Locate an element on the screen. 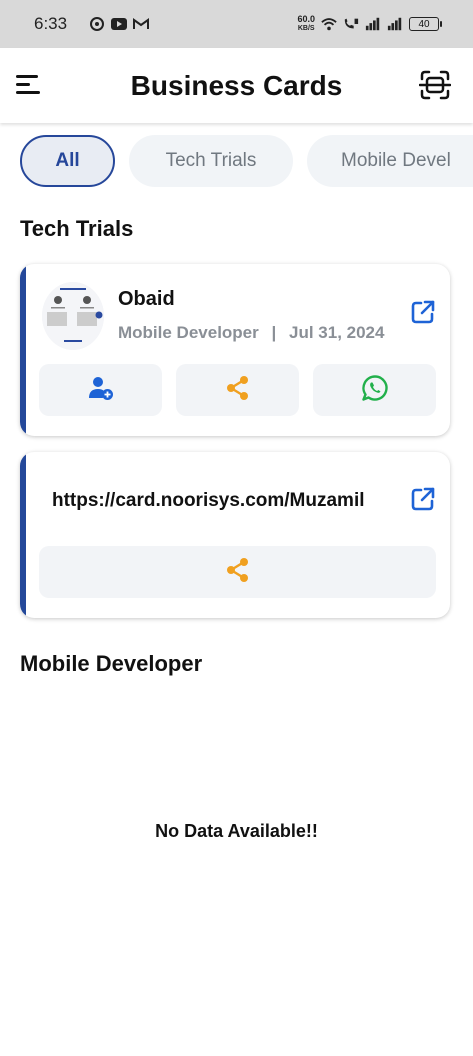  chip-all: All is located at coordinates (67, 161).